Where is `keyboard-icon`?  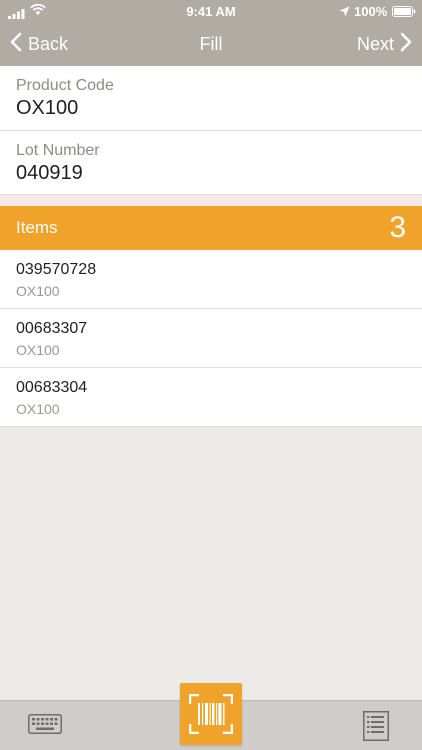 keyboard-icon is located at coordinates (45, 726).